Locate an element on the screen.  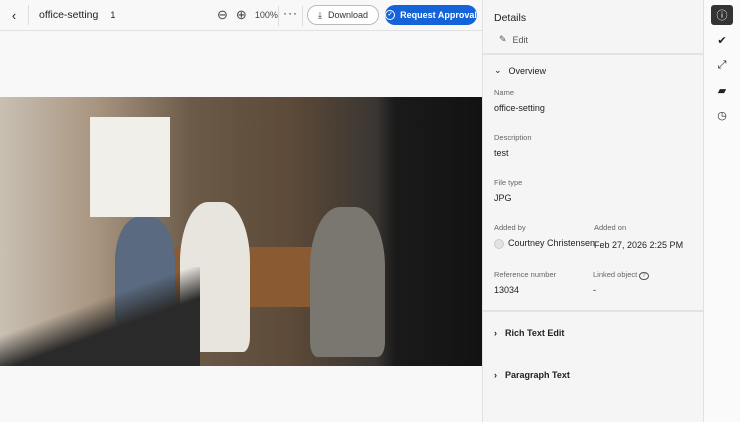
help-icon: ? is located at coordinates (644, 276).